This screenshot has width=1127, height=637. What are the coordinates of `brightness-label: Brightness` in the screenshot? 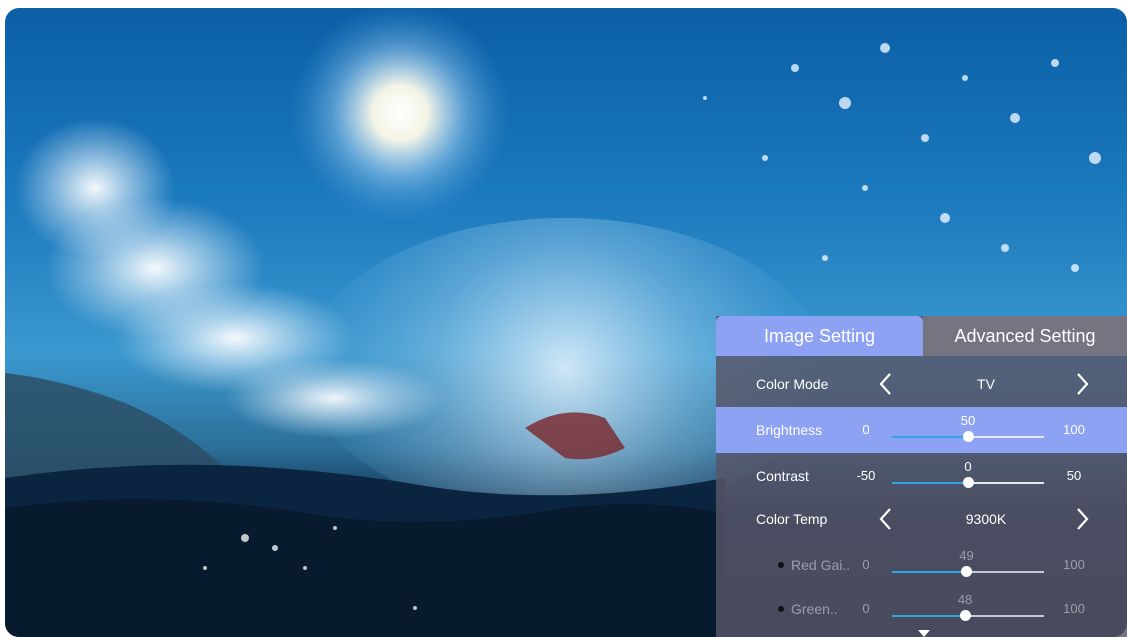 It's located at (789, 430).